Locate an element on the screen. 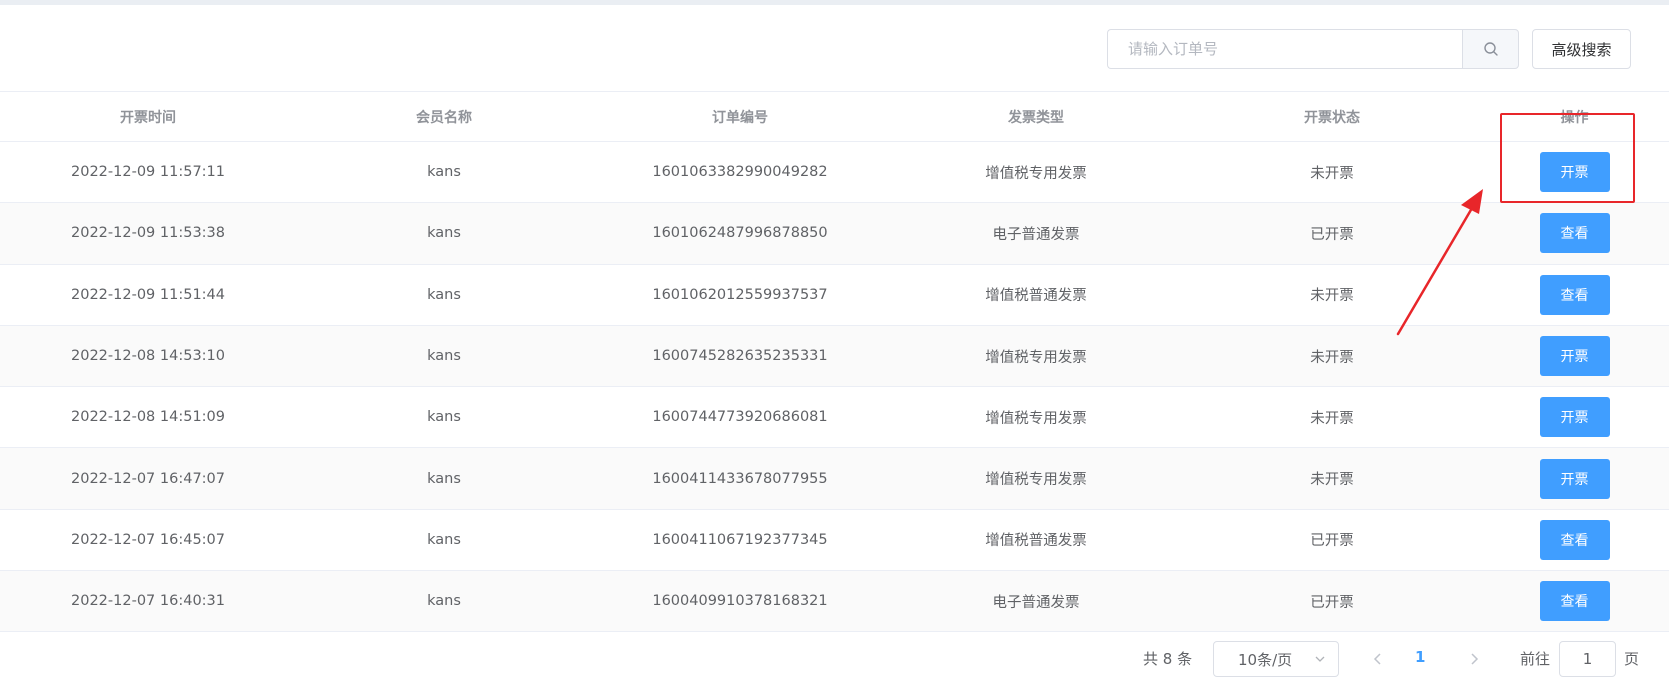  next-page-button is located at coordinates (1474, 659).